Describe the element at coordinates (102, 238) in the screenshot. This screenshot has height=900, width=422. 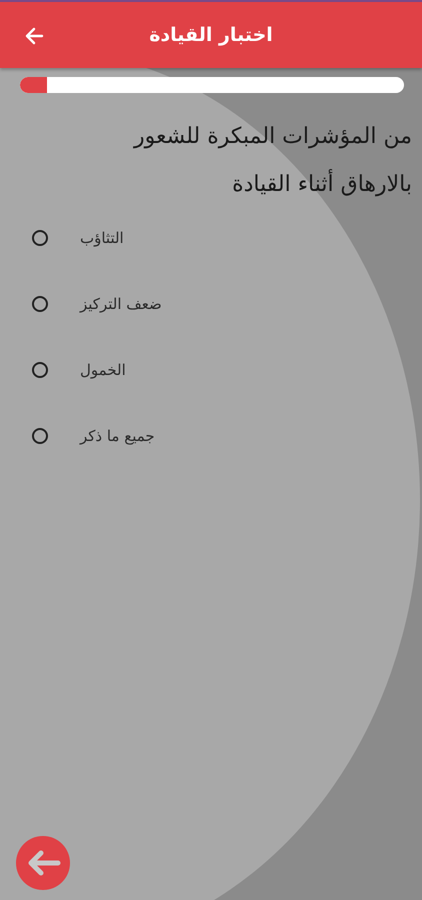
I see `option-label: التثاؤب` at that location.